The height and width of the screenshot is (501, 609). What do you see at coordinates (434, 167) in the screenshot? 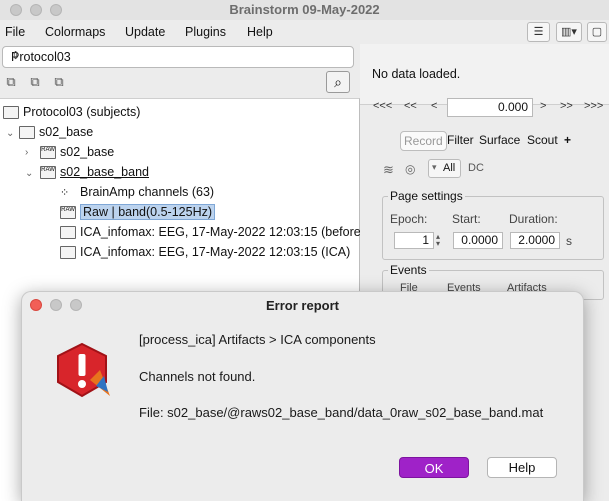
I see `chevron-down-icon: ▾` at bounding box center [434, 167].